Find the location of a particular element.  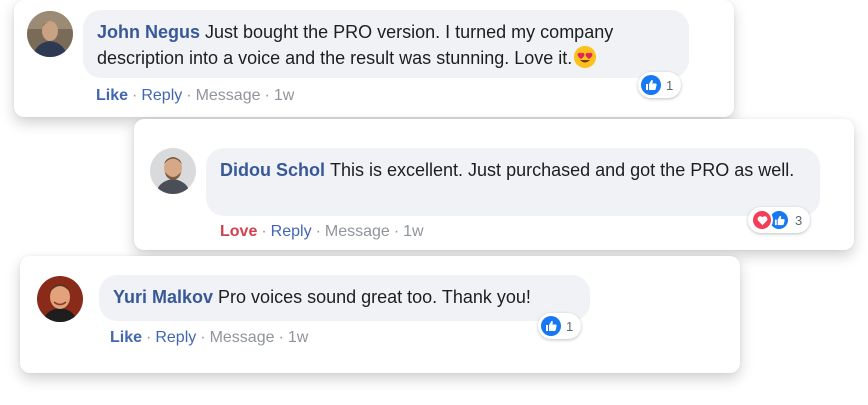

comment-text: Pro voices sound great too. Thank you! is located at coordinates (374, 297).